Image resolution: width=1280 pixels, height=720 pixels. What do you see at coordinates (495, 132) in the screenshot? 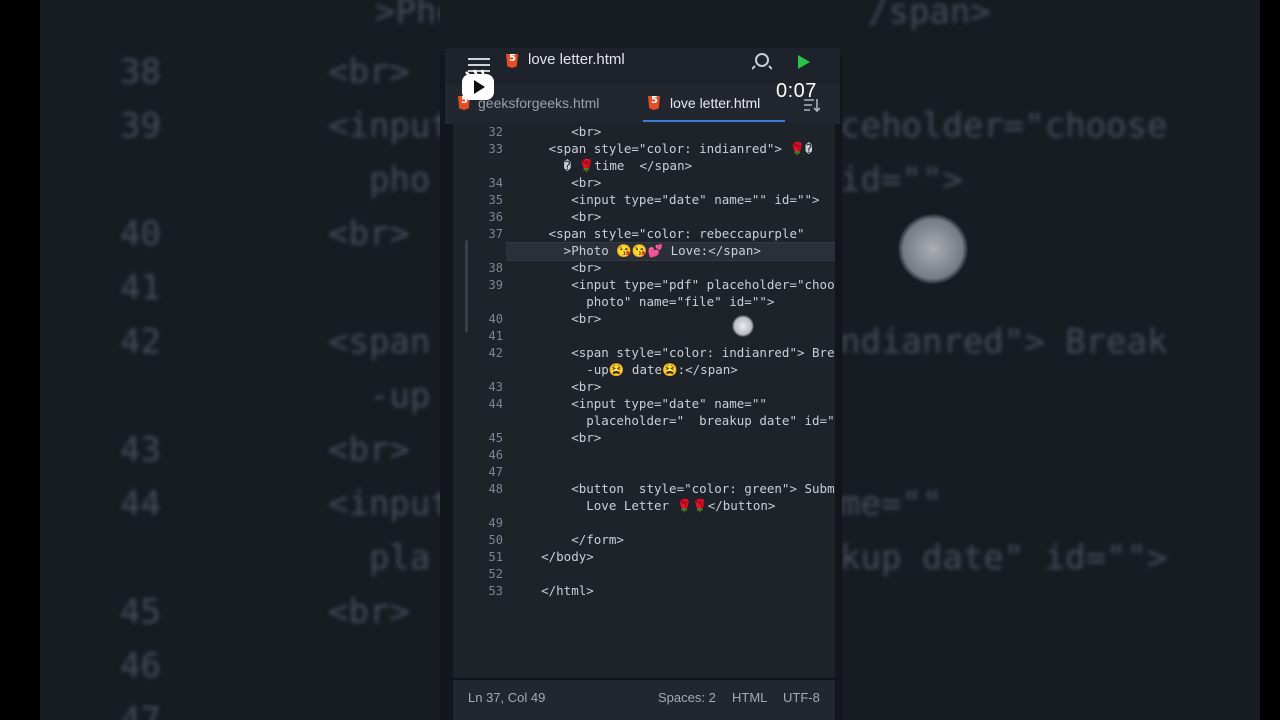
I see `line-number: 32` at bounding box center [495, 132].